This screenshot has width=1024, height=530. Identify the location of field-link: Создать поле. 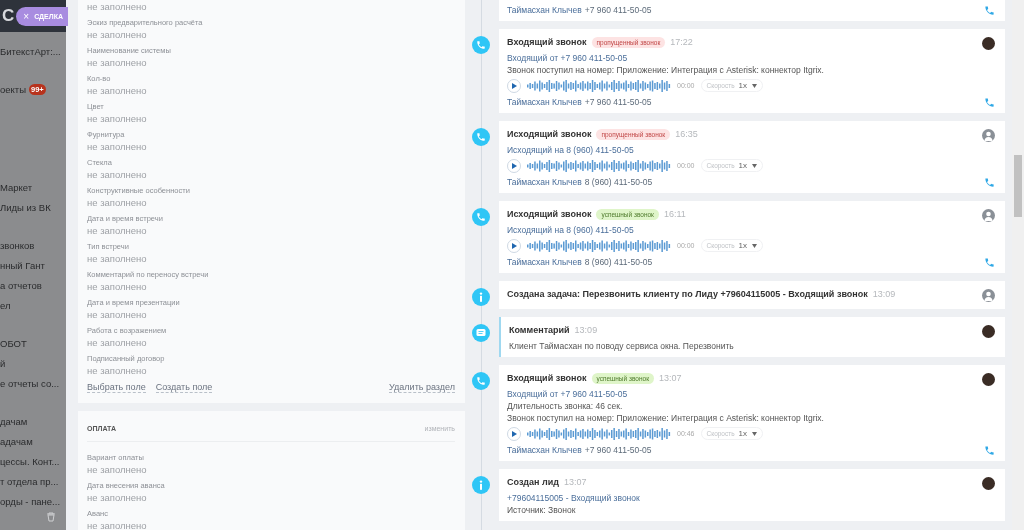
(184, 387).